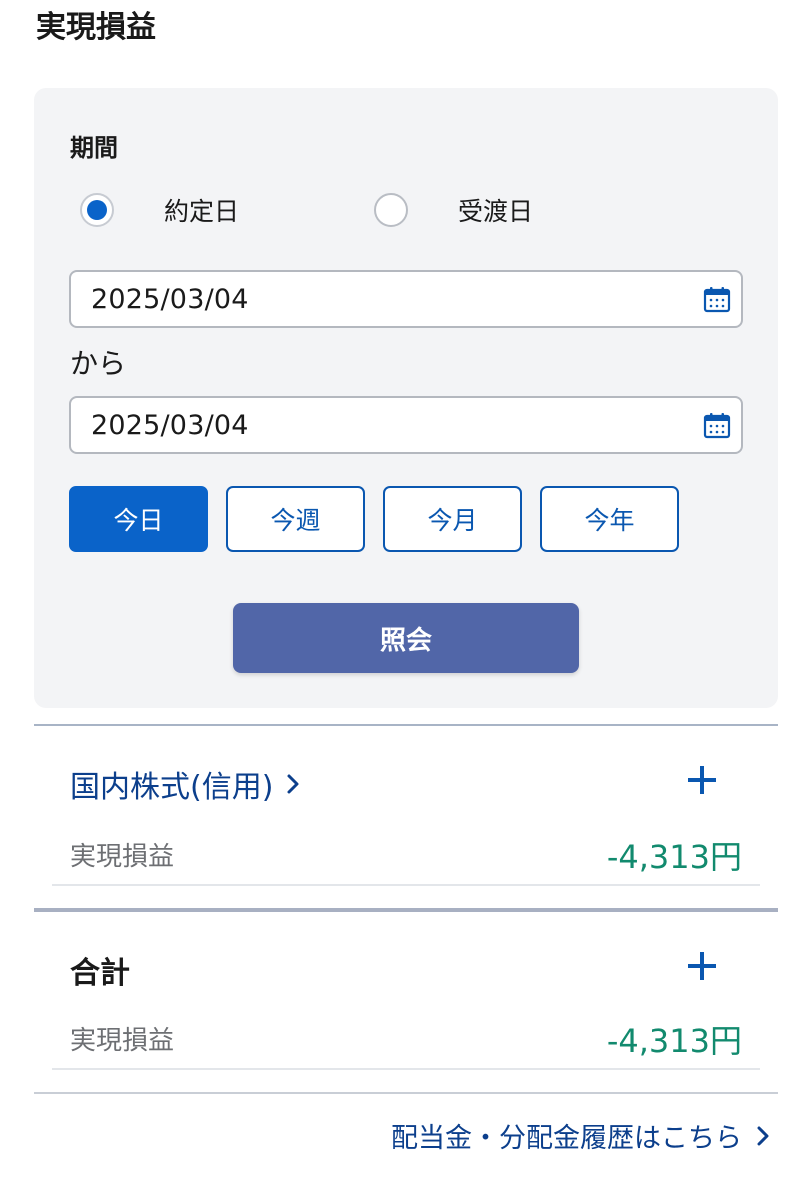 The width and height of the screenshot is (812, 1200). Describe the element at coordinates (94, 148) in the screenshot. I see `period-label: 期間` at that location.